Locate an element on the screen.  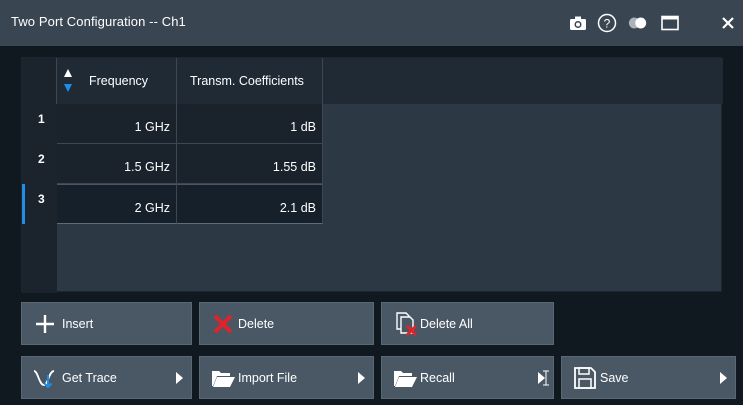
help-icon: ? is located at coordinates (607, 23).